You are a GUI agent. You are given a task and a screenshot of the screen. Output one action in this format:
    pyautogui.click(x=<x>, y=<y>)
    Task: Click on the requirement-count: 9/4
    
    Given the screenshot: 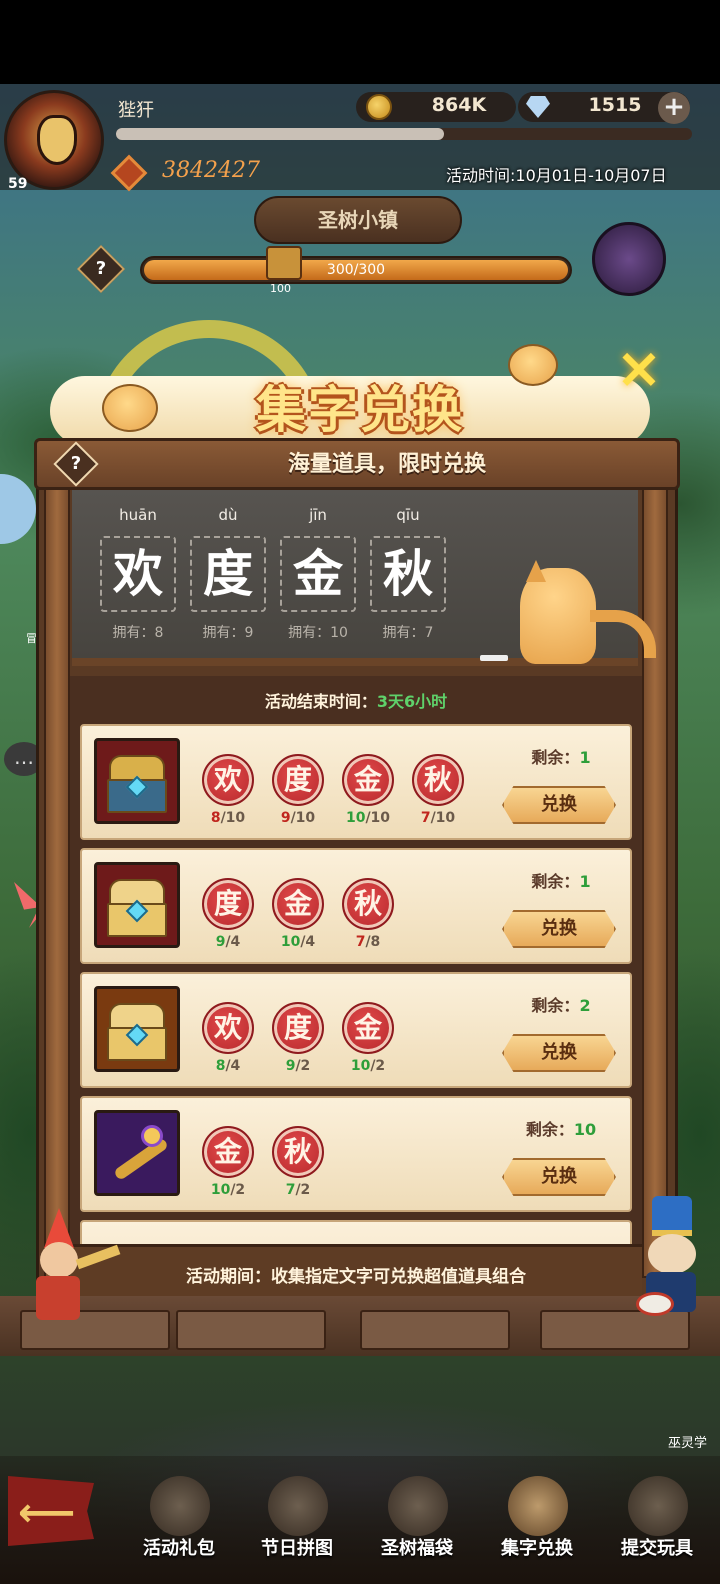 What is the action you would take?
    pyautogui.click(x=228, y=942)
    